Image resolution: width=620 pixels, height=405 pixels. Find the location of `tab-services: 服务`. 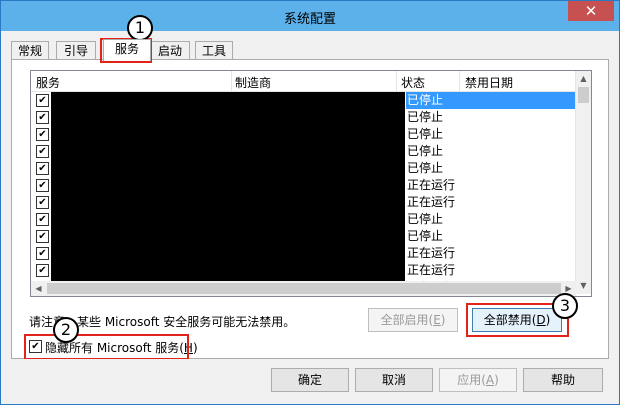

tab-services: 服务 is located at coordinates (127, 50).